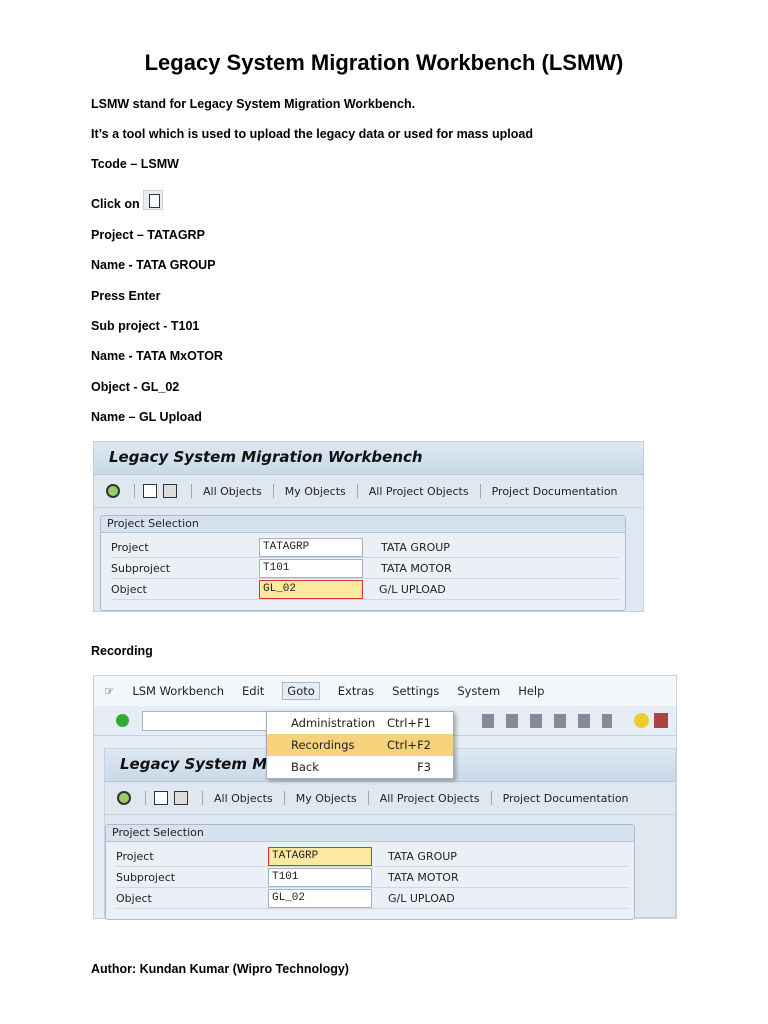 The image size is (768, 1024). Describe the element at coordinates (220, 969) in the screenshot. I see `author-line: Author: Kundan Kumar (Wipro Technology)` at that location.